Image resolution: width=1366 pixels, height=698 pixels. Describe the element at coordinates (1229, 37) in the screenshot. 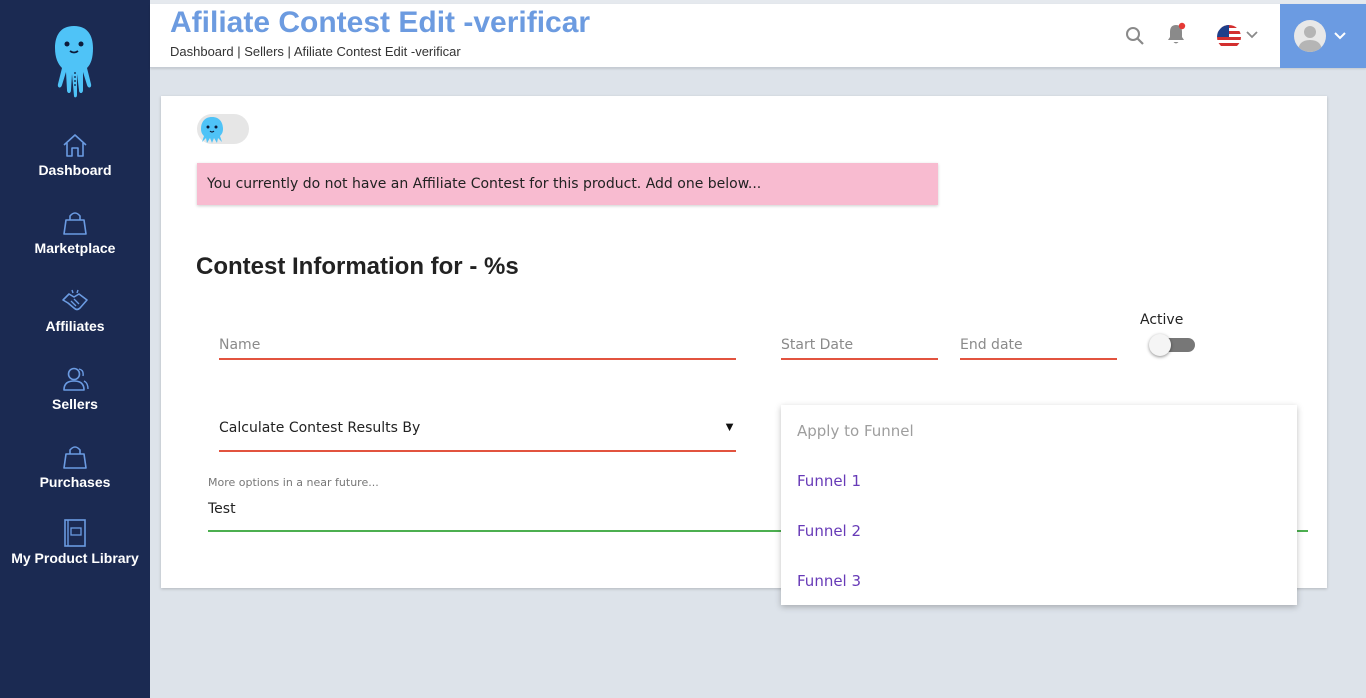

I see `us-flag-icon` at that location.